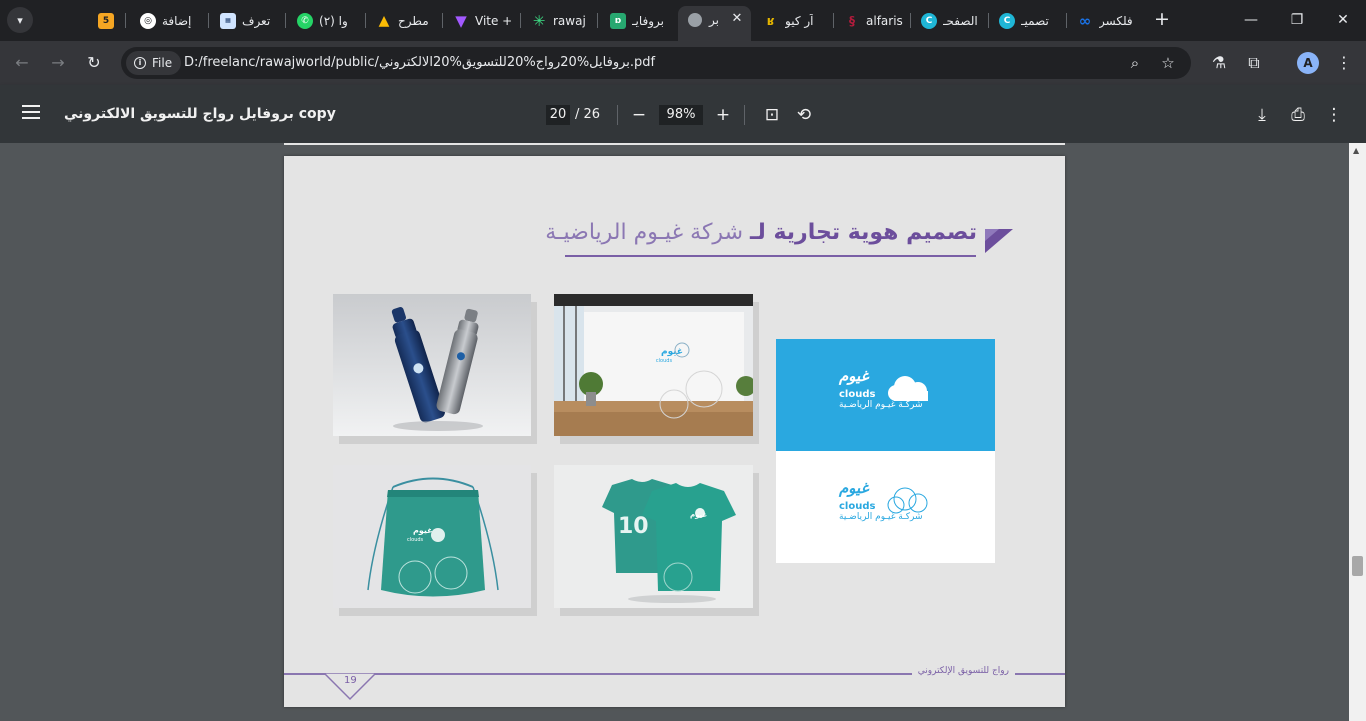  I want to click on close-window-button: ✕, so click(1343, 20).